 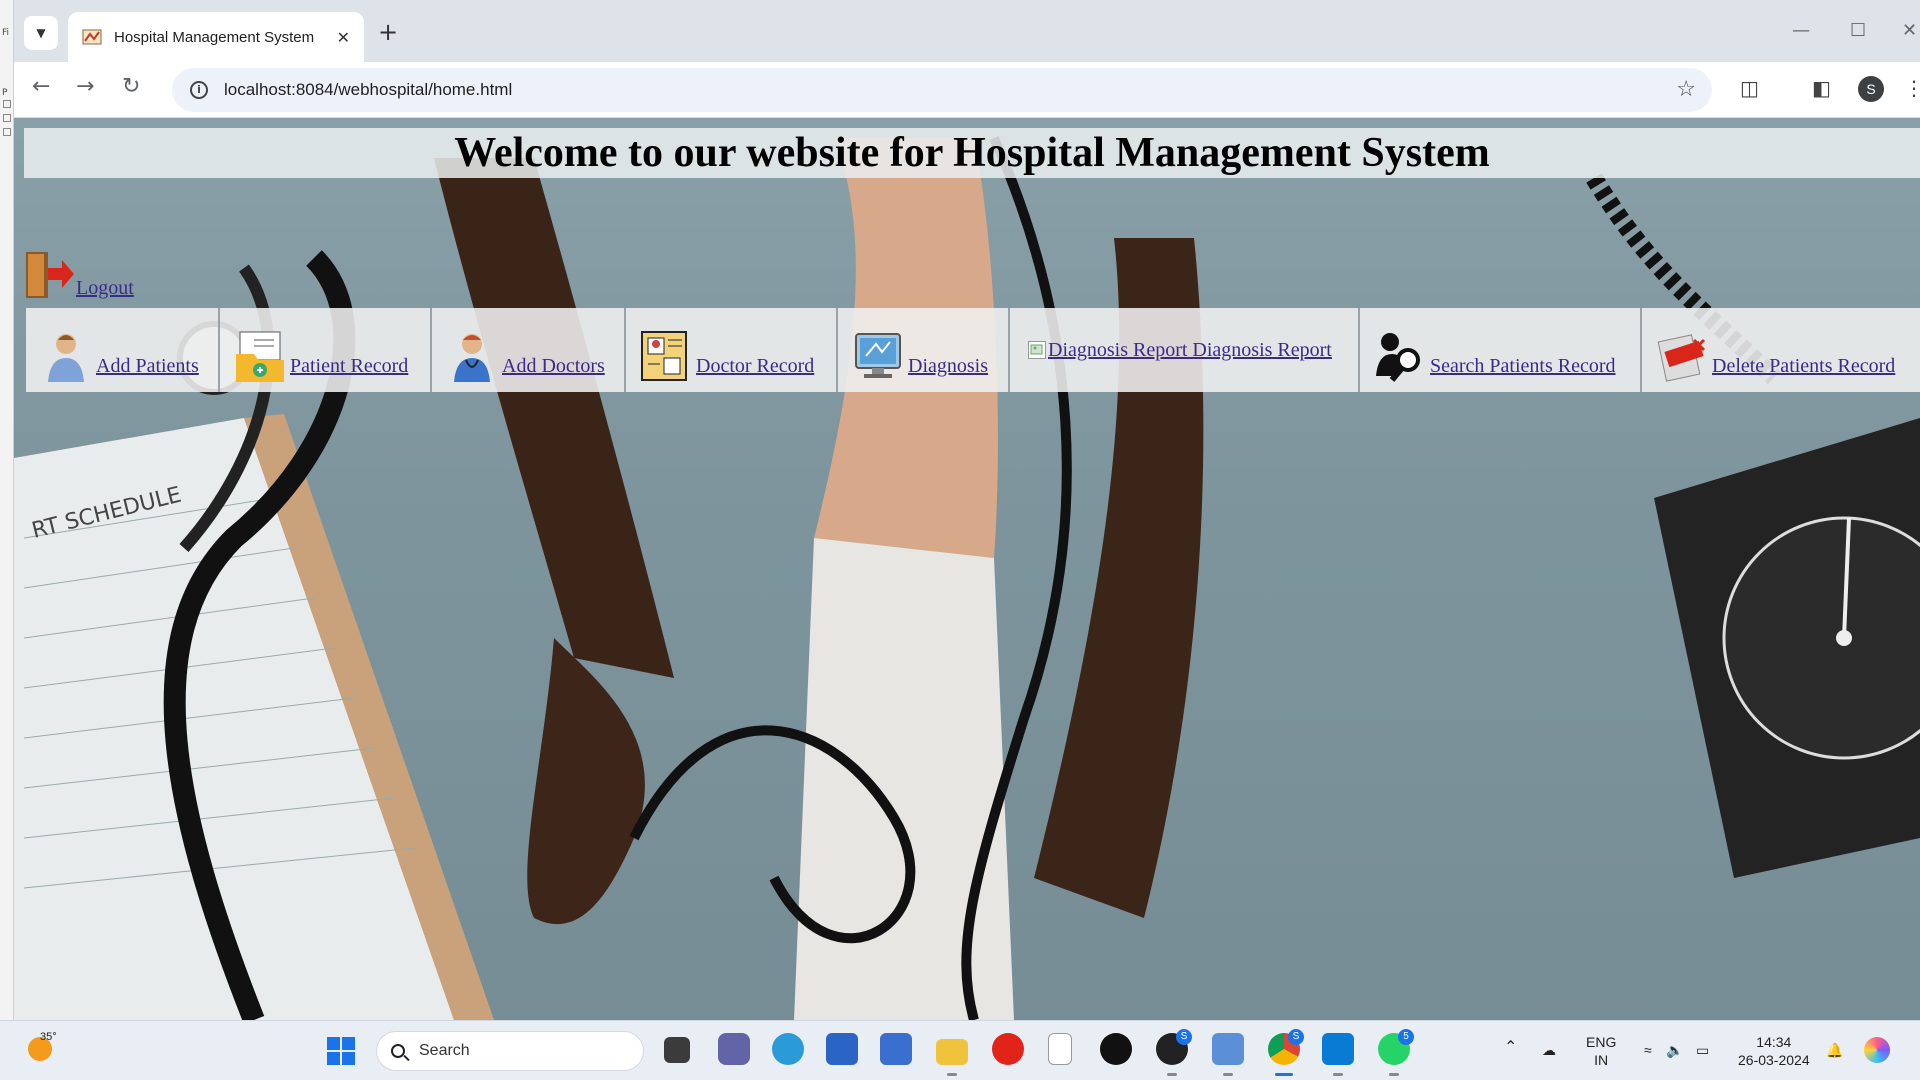 I want to click on wifi-icon: ≈, so click(x=1648, y=1050).